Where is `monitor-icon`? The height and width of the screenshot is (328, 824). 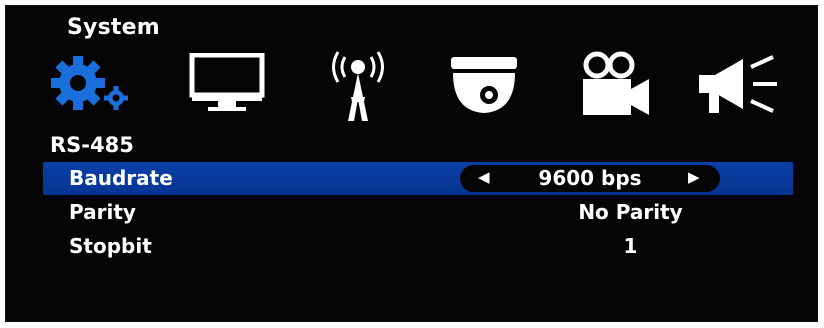
monitor-icon is located at coordinates (228, 84).